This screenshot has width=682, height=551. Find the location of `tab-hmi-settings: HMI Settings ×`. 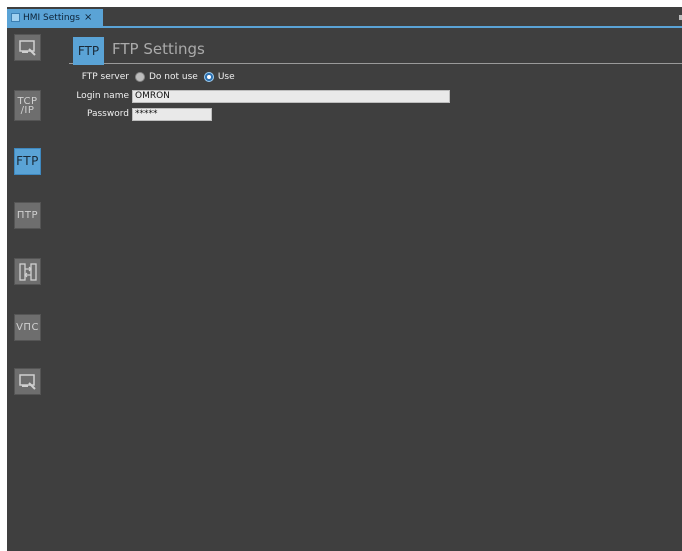

tab-hmi-settings: HMI Settings × is located at coordinates (55, 17).